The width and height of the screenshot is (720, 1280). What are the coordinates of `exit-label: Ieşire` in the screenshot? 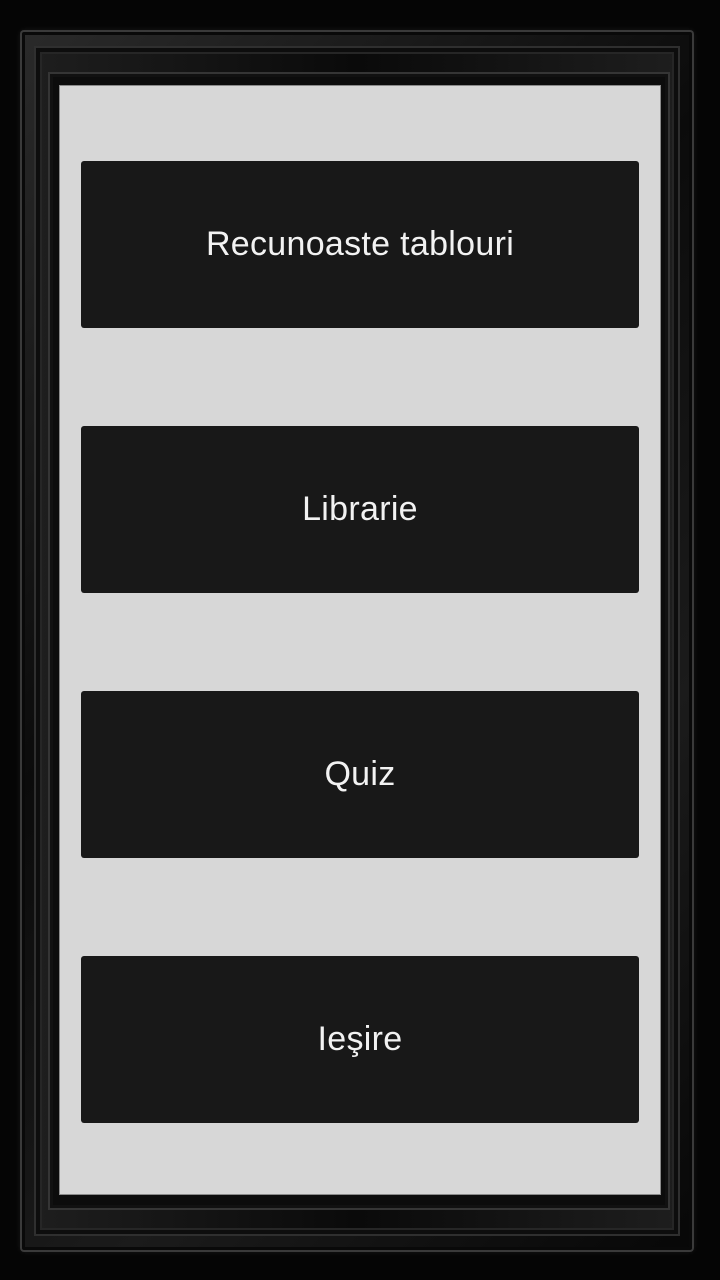 It's located at (360, 1039).